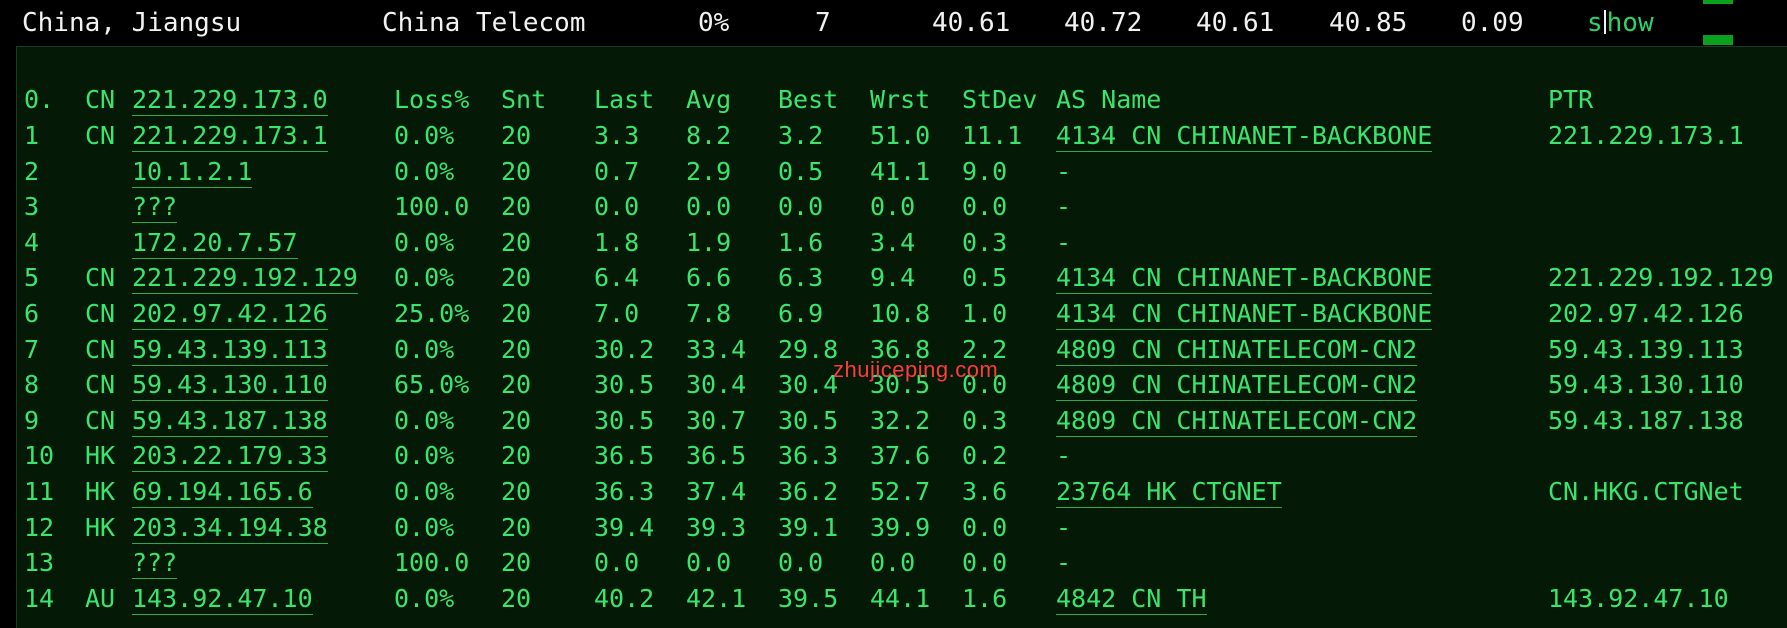 Image resolution: width=1787 pixels, height=628 pixels. I want to click on header-ptr: PTR, so click(1571, 99).